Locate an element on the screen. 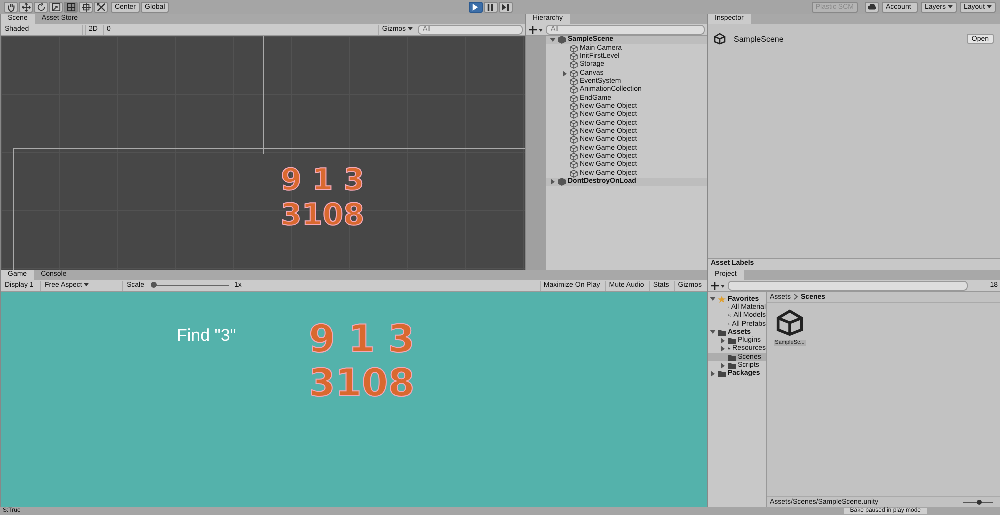  rotate-icon is located at coordinates (41, 7).